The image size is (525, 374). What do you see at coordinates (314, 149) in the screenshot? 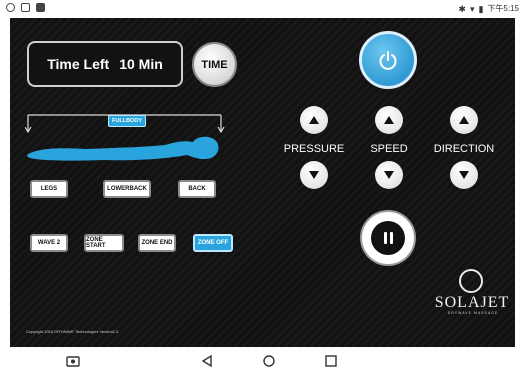
I see `pressure-label: PRESSURE` at bounding box center [314, 149].